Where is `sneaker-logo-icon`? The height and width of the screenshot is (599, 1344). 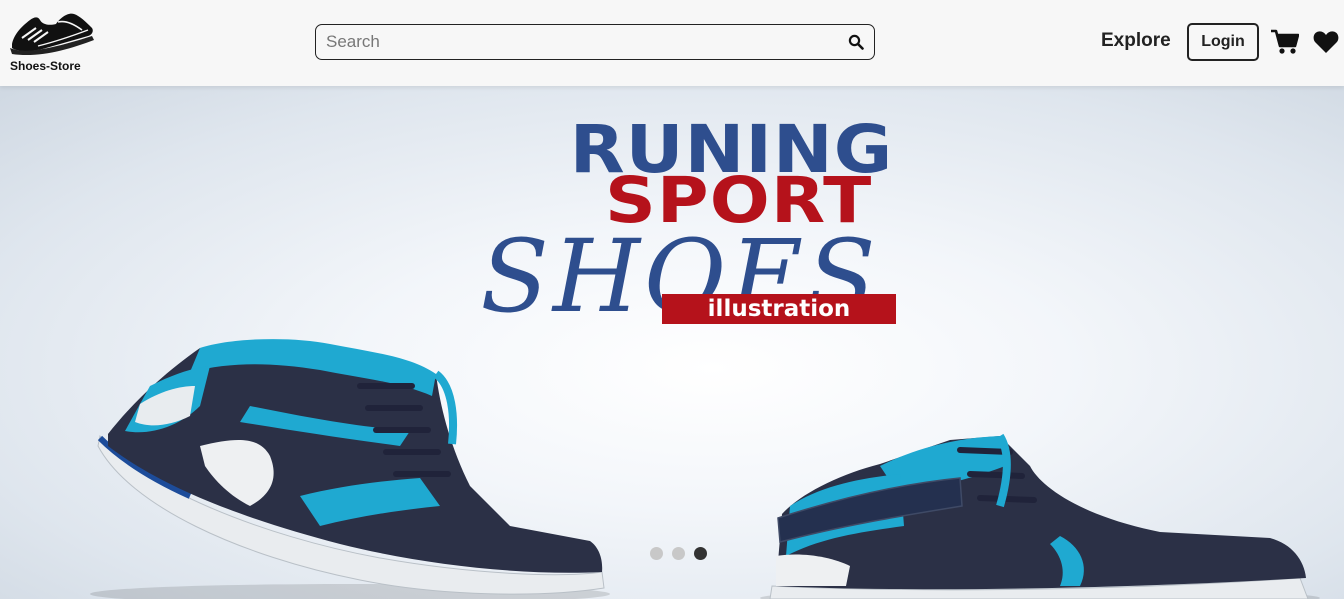
sneaker-logo-icon is located at coordinates (52, 34).